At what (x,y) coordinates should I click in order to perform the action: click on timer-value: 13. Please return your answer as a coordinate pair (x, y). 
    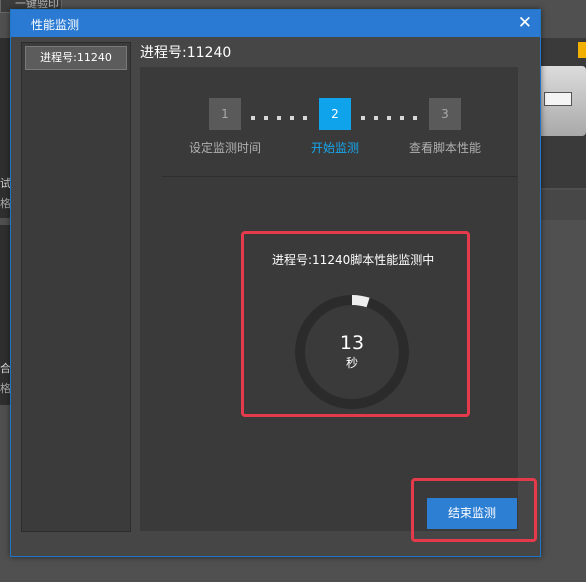
    Looking at the image, I should click on (352, 343).